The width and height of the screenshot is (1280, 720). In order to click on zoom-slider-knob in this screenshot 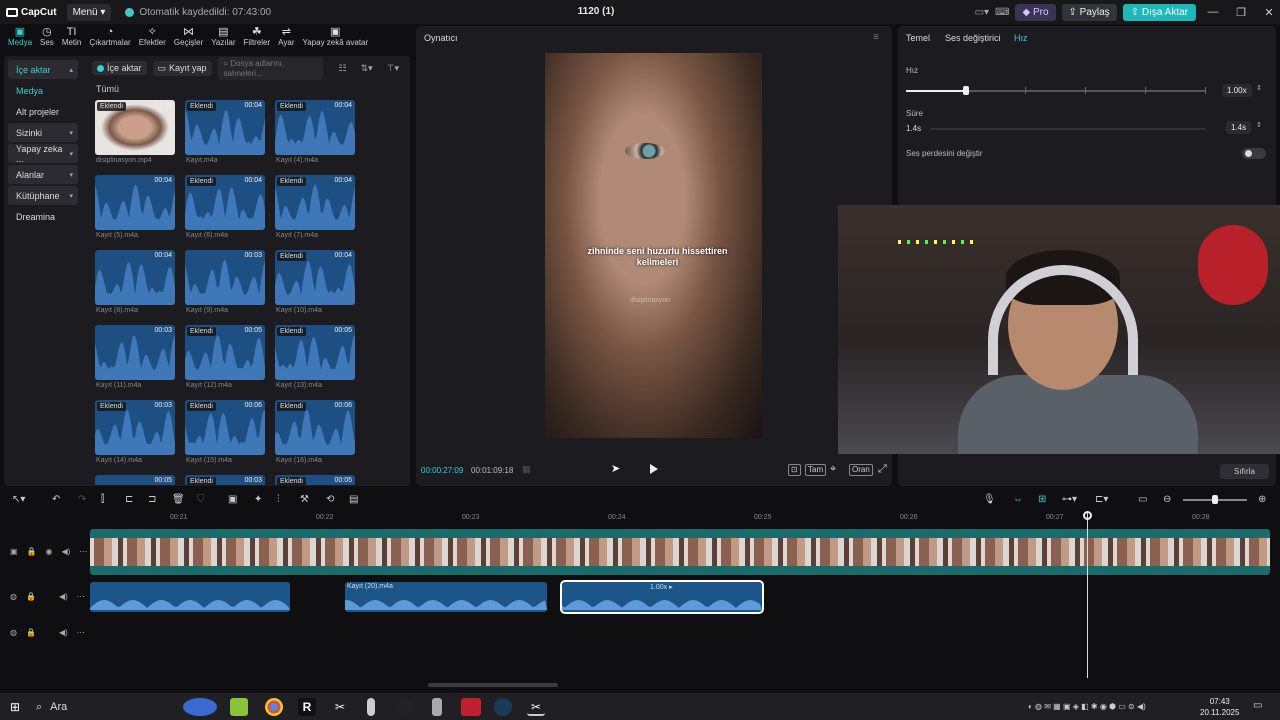, I will do `click(1215, 499)`.